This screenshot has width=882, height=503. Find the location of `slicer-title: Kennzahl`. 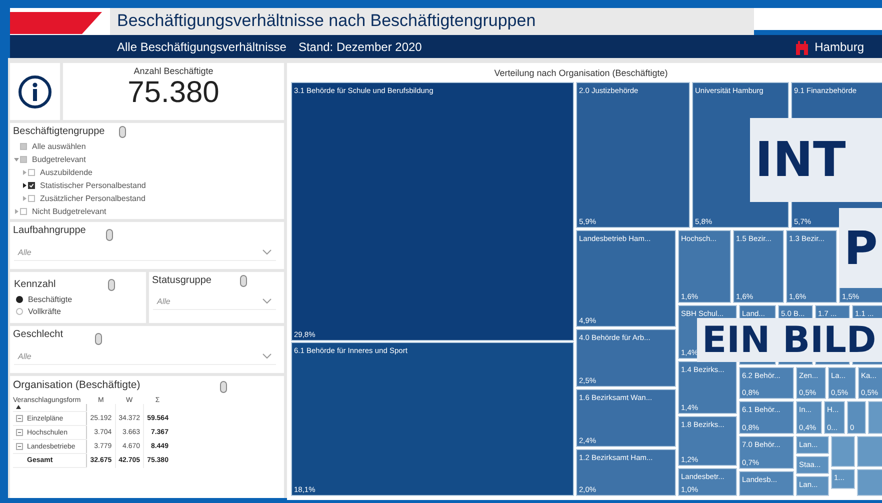

slicer-title: Kennzahl is located at coordinates (35, 284).